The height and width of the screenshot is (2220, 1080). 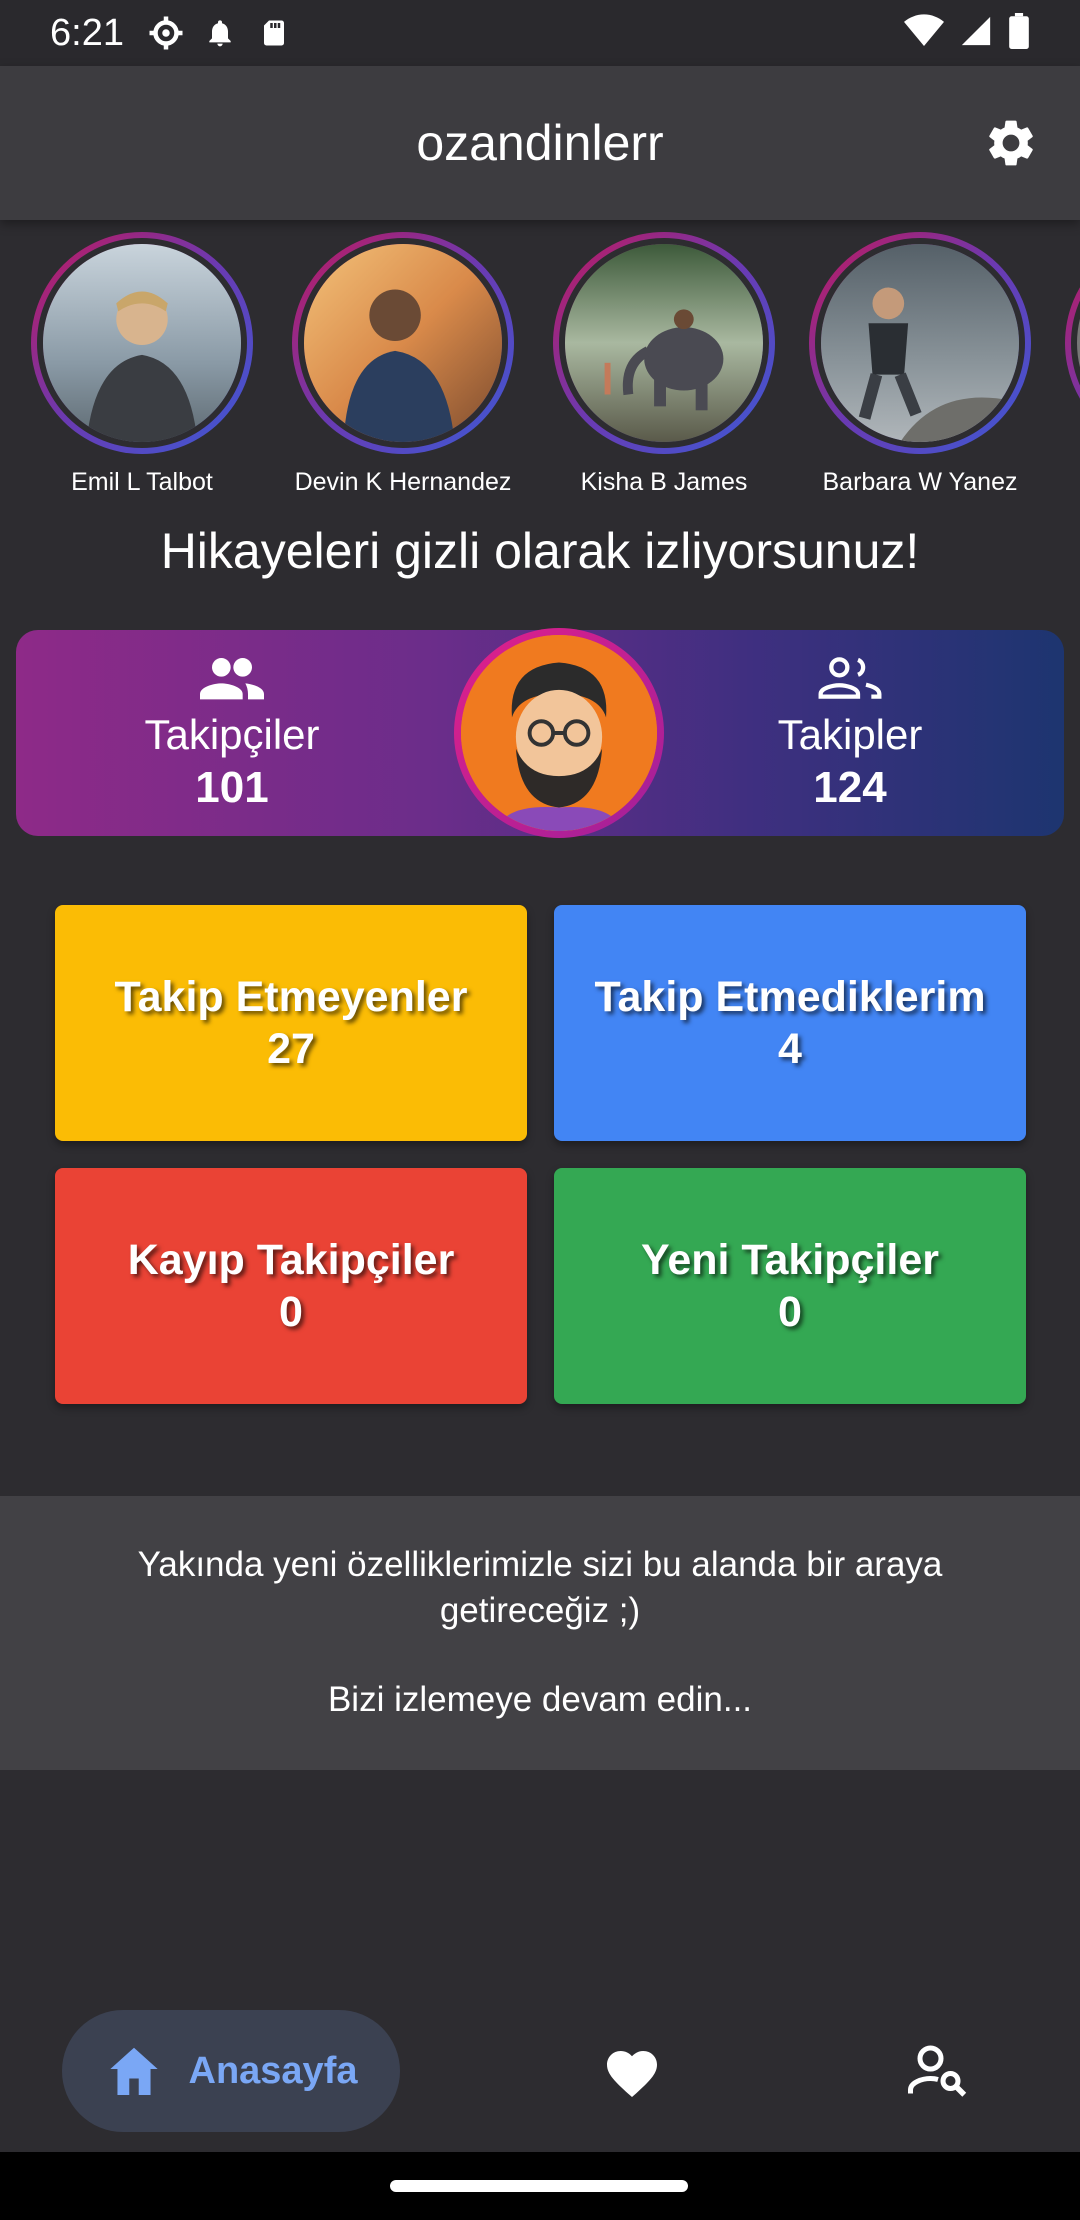 What do you see at coordinates (403, 482) in the screenshot?
I see `story-name: Devin K Hernandez` at bounding box center [403, 482].